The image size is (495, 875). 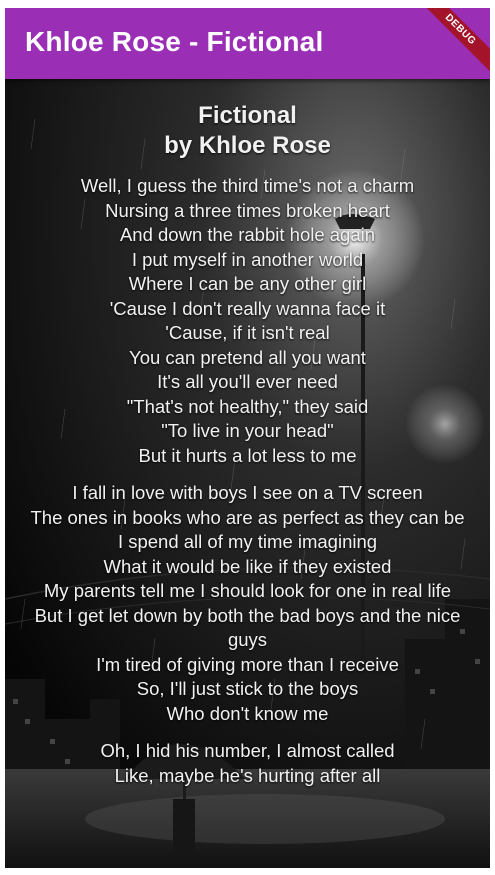 I want to click on app-bar: Khloe Rose - Fictional DEBUG, so click(x=247, y=43).